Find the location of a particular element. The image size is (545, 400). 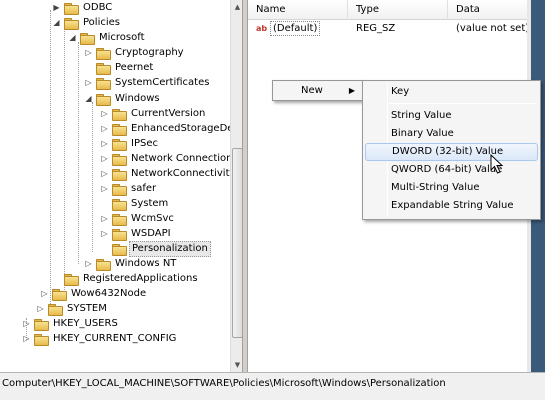

tree-node-label: CurrentVersion is located at coordinates (168, 113).